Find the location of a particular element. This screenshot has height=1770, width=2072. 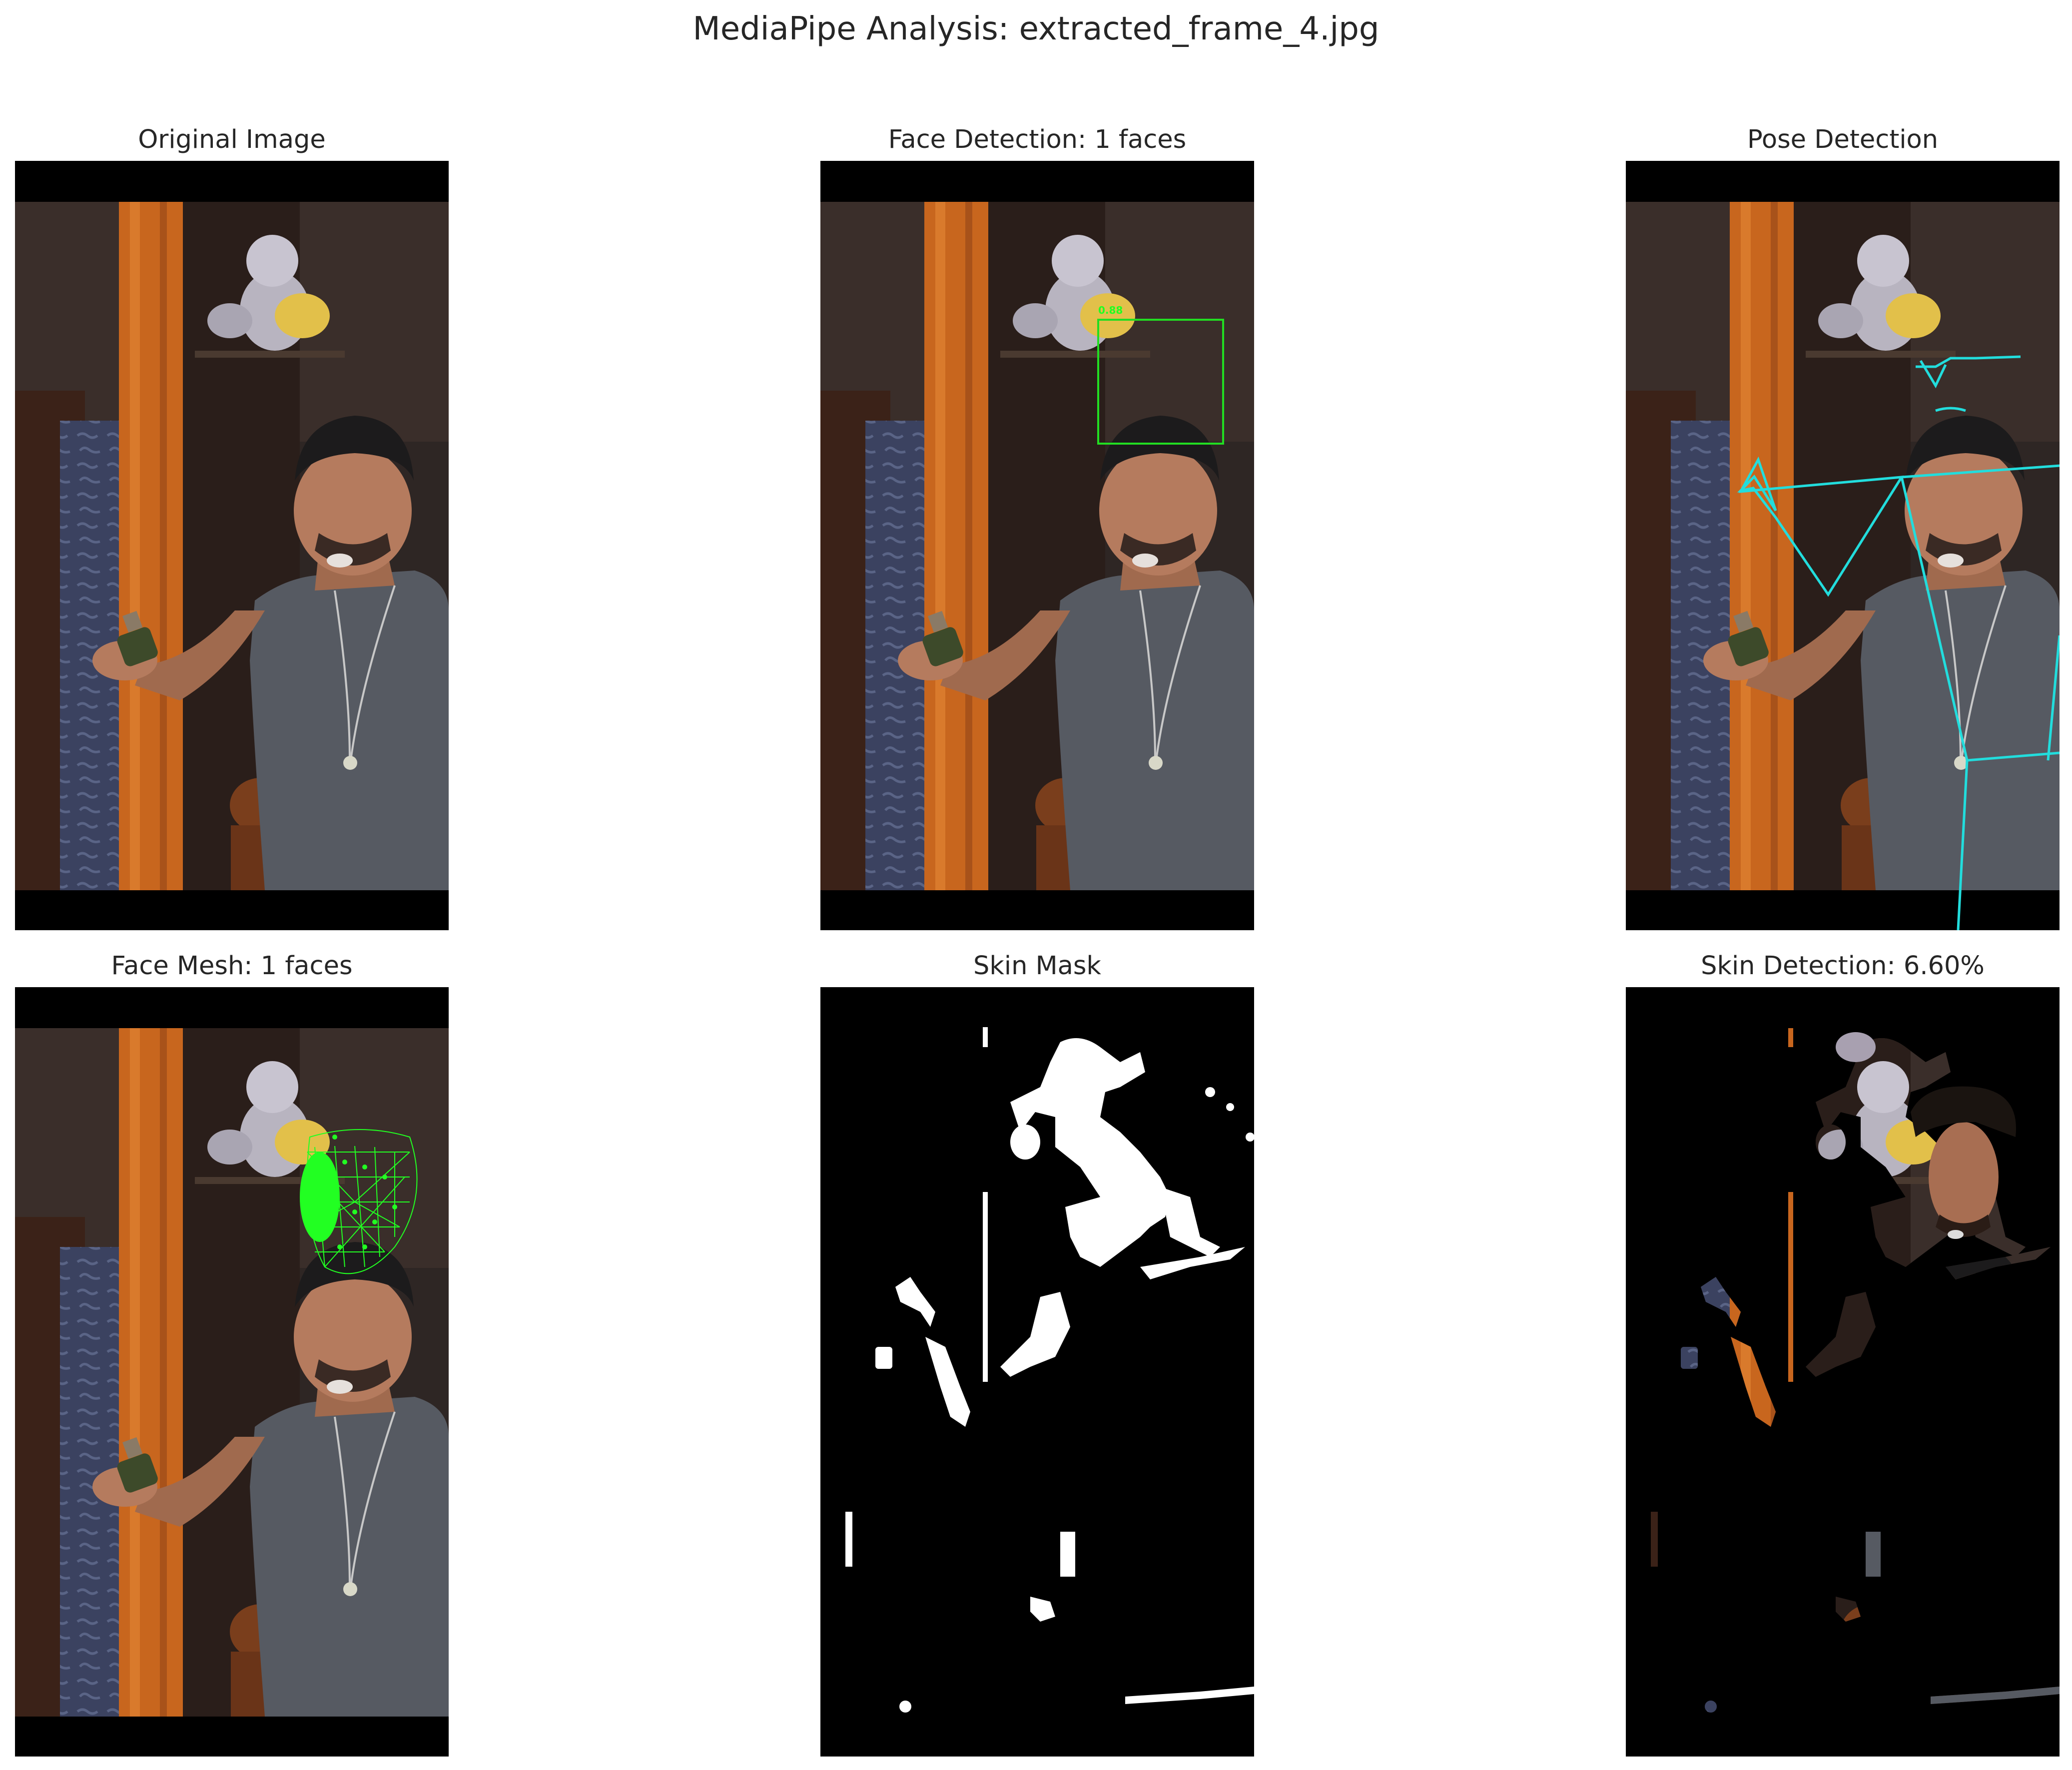

skin-detection-image is located at coordinates (1843, 1372).